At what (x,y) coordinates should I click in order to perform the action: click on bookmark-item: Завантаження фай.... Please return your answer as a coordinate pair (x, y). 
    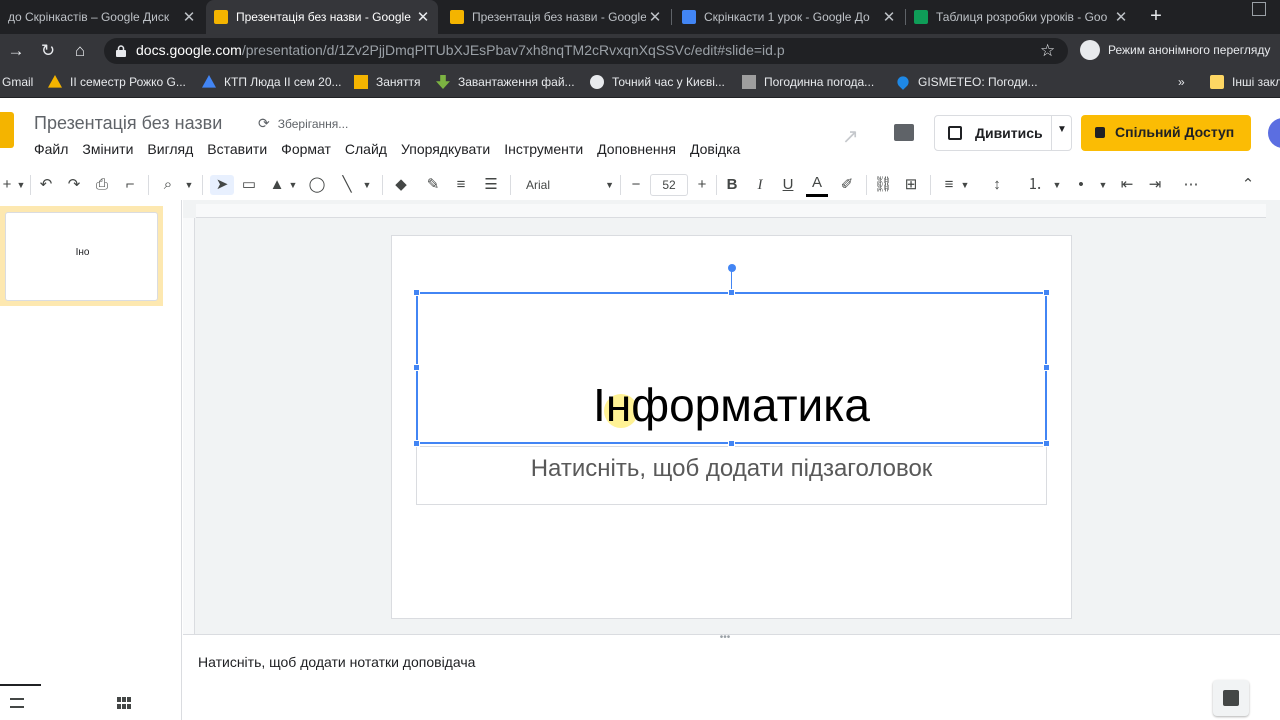
    Looking at the image, I should click on (505, 82).